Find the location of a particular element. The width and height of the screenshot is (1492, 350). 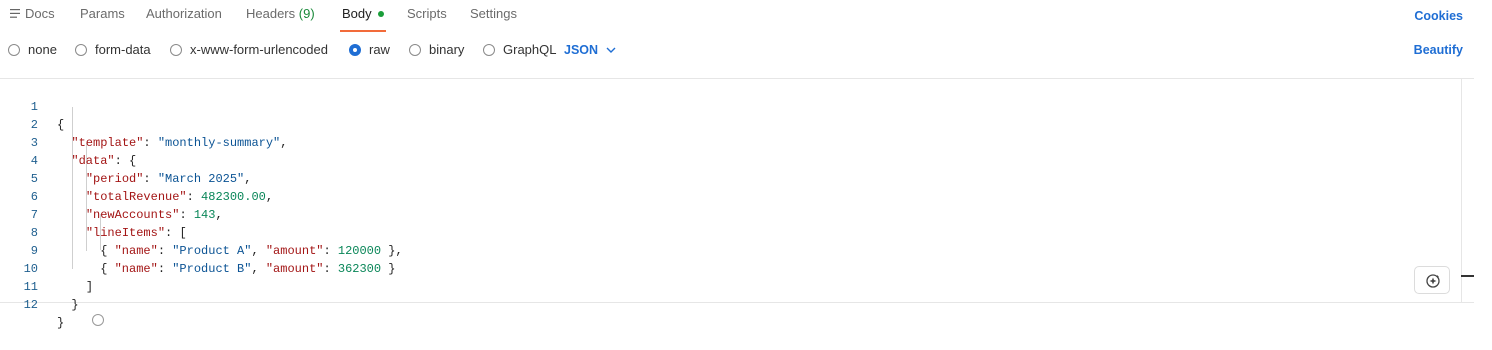

tab-docs: Docs is located at coordinates (32, 19).